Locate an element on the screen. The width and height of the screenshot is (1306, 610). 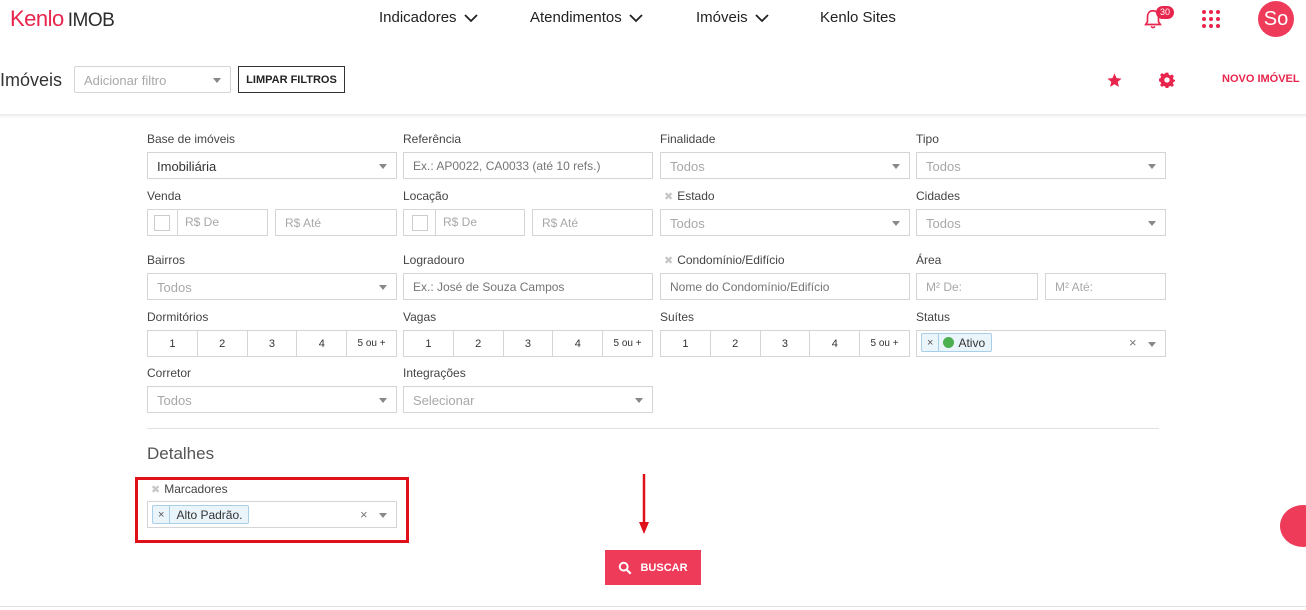
highlight-box is located at coordinates (272, 510).